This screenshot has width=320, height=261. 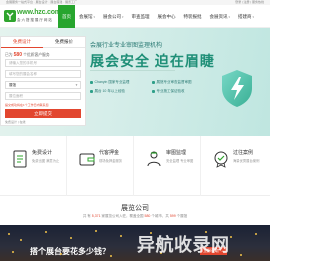 I want to click on service-subtitle: 免费出图 满意为止, so click(x=46, y=161).